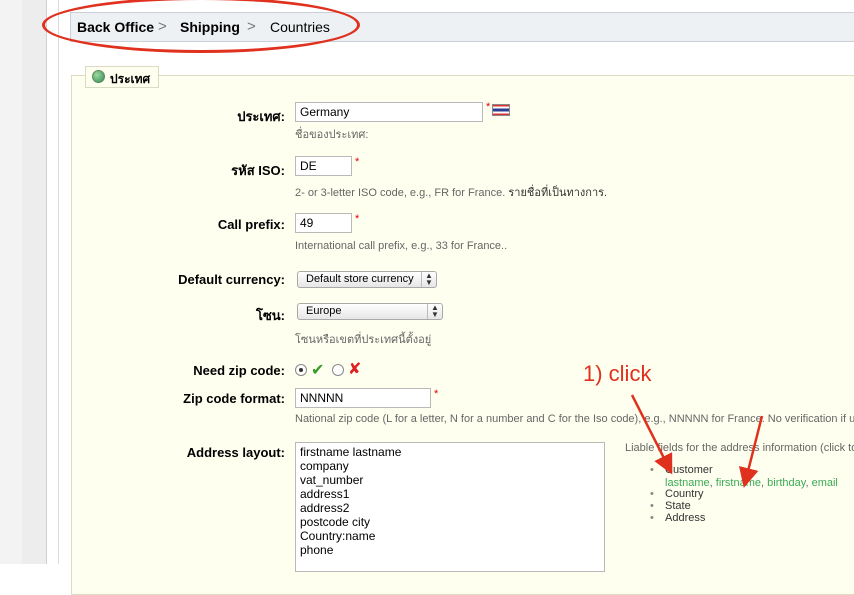 The width and height of the screenshot is (854, 595). What do you see at coordinates (338, 370) in the screenshot?
I see `need-zip-no-radio` at bounding box center [338, 370].